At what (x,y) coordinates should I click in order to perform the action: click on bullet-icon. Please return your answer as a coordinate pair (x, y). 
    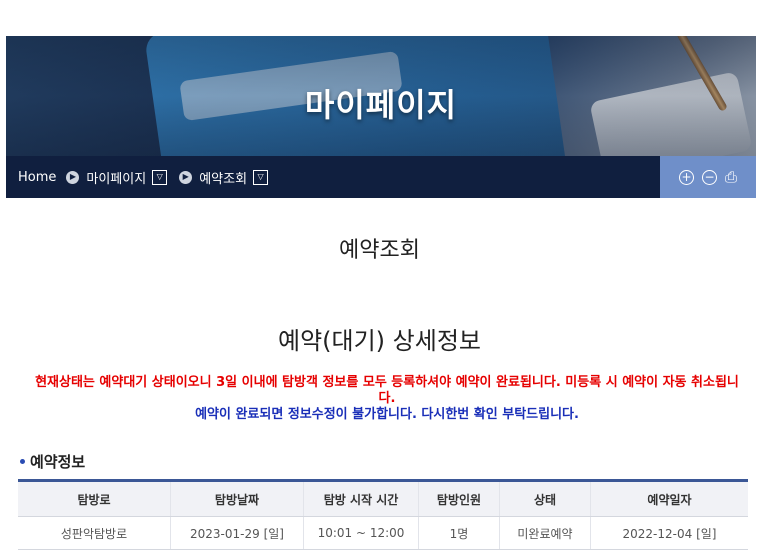
    Looking at the image, I should click on (22, 461).